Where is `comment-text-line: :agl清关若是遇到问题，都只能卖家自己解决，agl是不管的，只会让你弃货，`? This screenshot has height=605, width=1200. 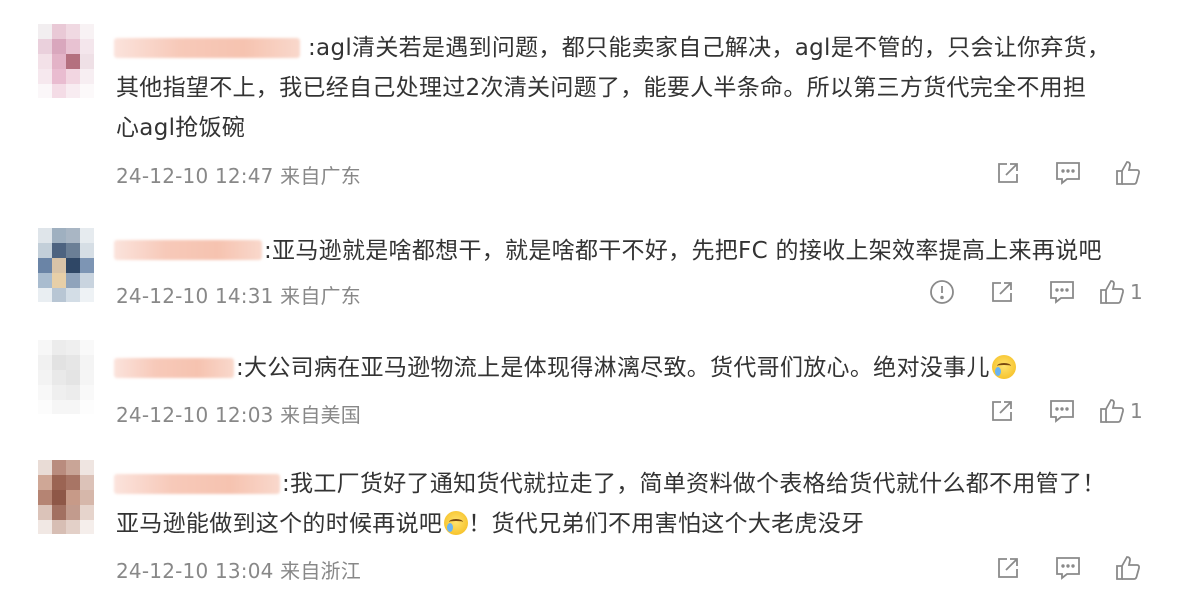
comment-text-line: :agl清关若是遇到问题，都只能卖家自己解决，agl是不管的，只会让你弃货， is located at coordinates (709, 48).